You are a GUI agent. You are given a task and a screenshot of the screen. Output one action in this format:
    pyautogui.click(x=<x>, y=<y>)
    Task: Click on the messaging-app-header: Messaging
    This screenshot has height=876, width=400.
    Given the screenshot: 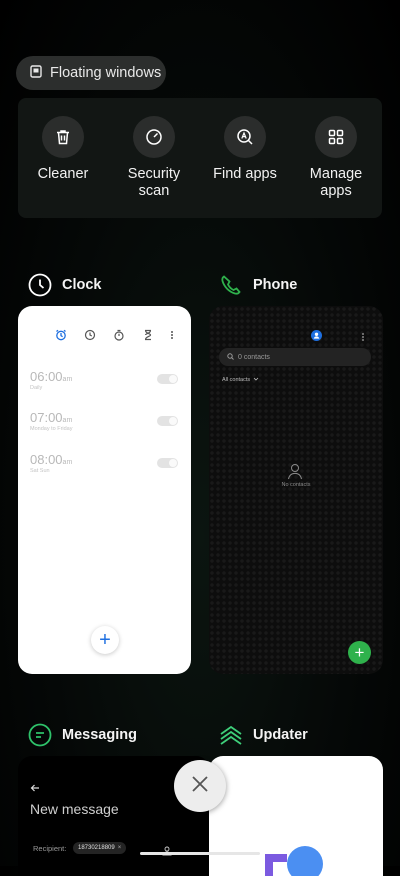 What is the action you would take?
    pyautogui.click(x=82, y=735)
    